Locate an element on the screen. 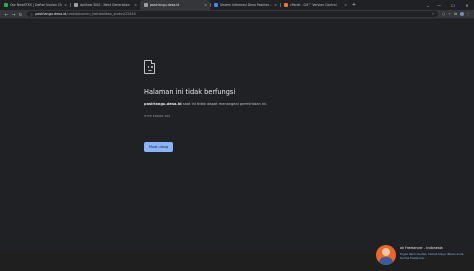  menu-kebab-icon: ⋮ is located at coordinates (468, 14).